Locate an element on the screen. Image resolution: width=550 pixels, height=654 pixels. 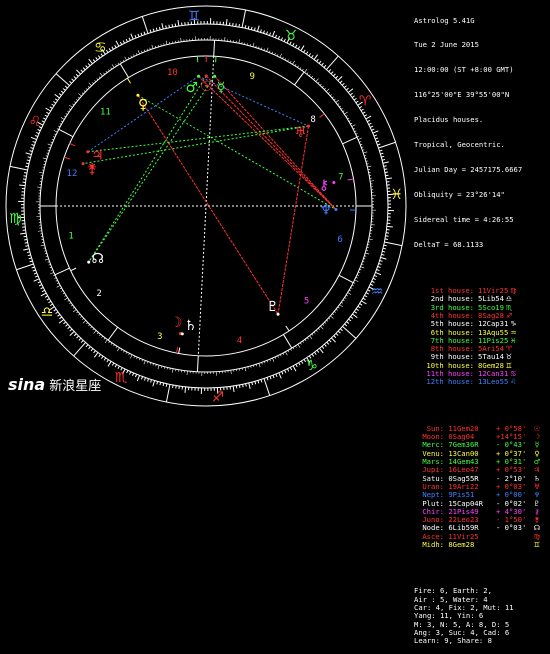
planet-speed: +14°15' is located at coordinates (514, 437).